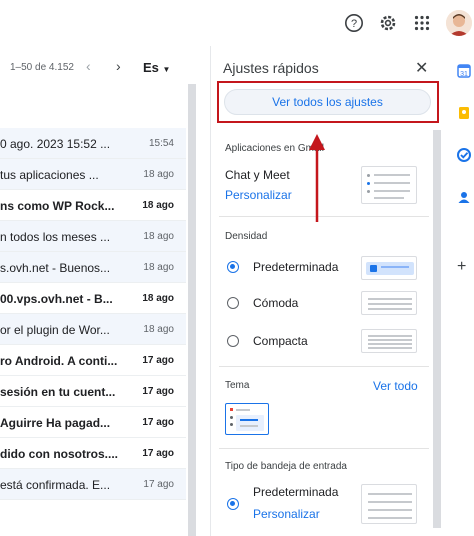 The image size is (474, 536). Describe the element at coordinates (389, 303) in the screenshot. I see `density-comfortable-thumbnail` at that location.